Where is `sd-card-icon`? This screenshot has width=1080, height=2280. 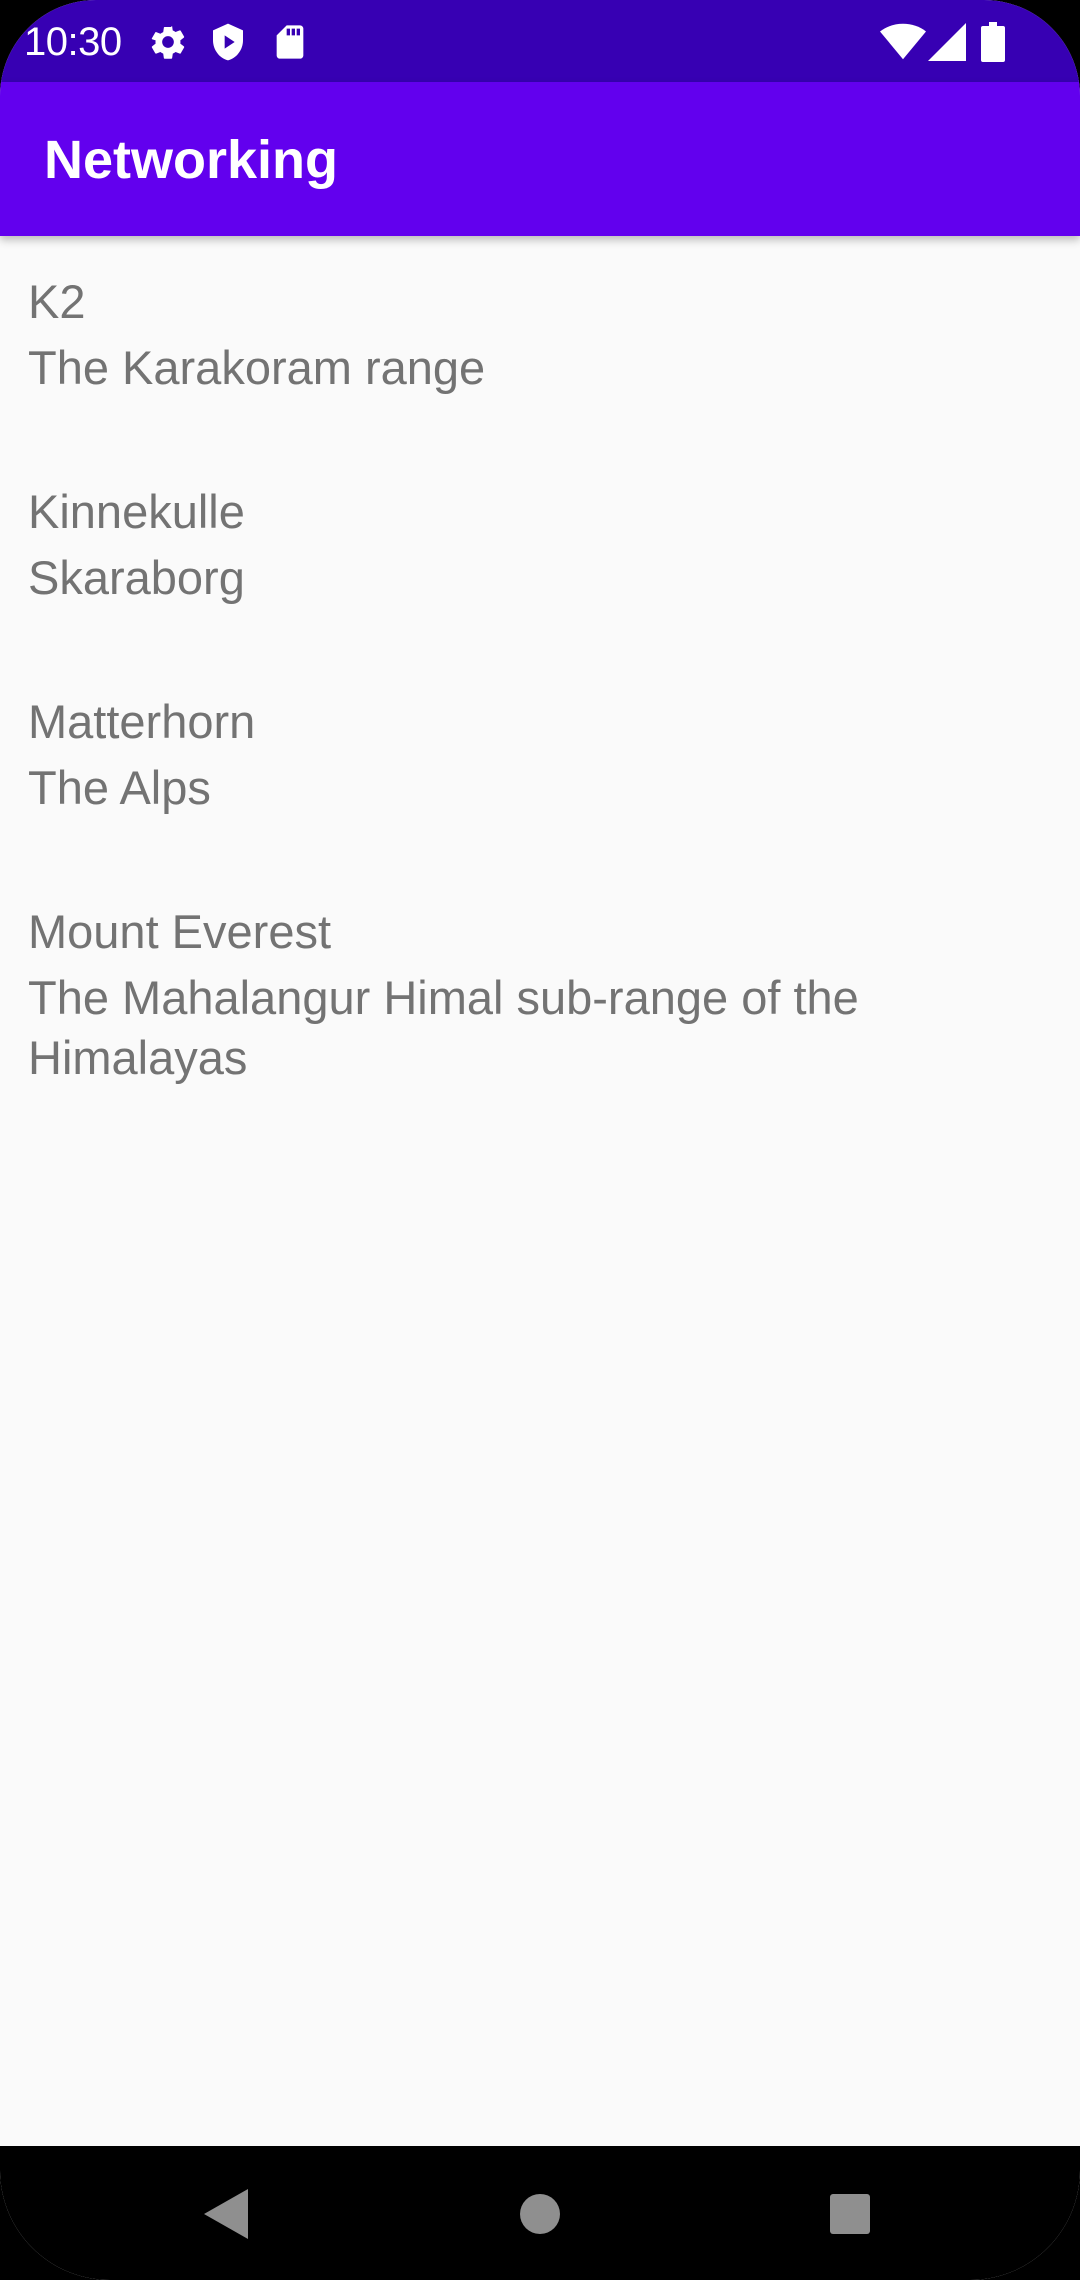
sd-card-icon is located at coordinates (290, 42).